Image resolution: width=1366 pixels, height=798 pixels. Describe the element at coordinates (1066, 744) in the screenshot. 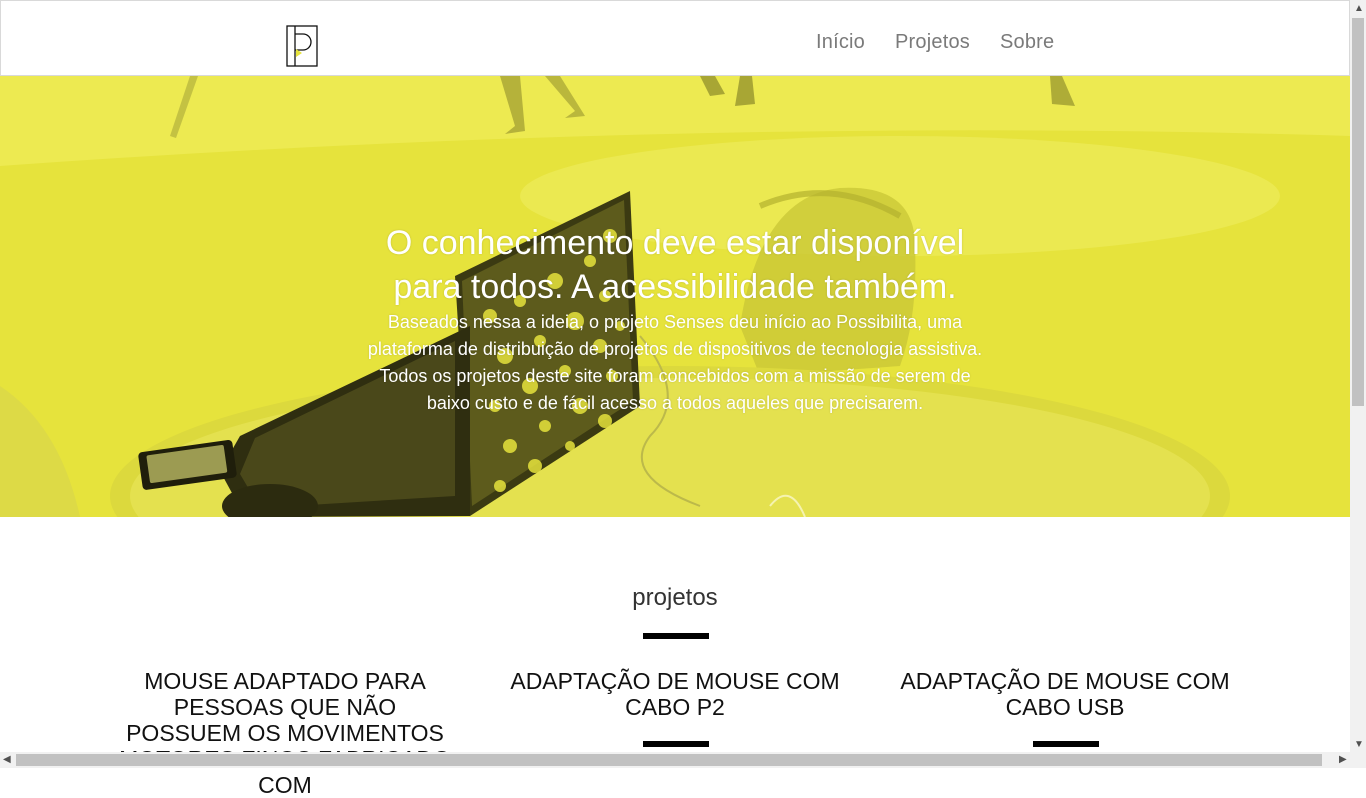

I see `project-3-divider` at that location.